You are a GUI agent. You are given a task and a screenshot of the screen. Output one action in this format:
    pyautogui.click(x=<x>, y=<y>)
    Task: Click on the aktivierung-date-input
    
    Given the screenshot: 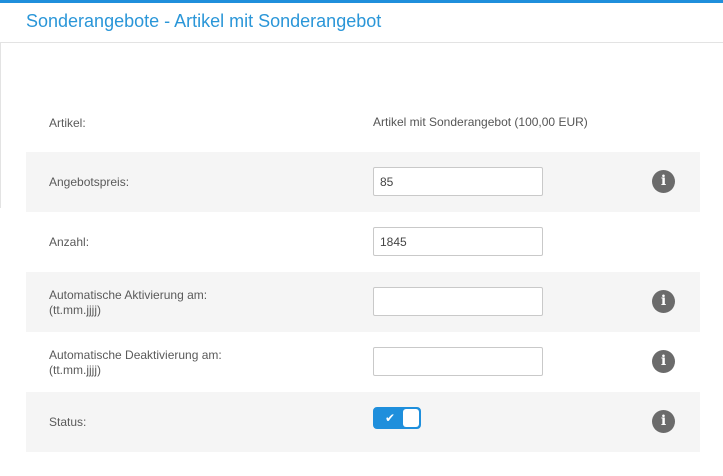 What is the action you would take?
    pyautogui.click(x=458, y=301)
    